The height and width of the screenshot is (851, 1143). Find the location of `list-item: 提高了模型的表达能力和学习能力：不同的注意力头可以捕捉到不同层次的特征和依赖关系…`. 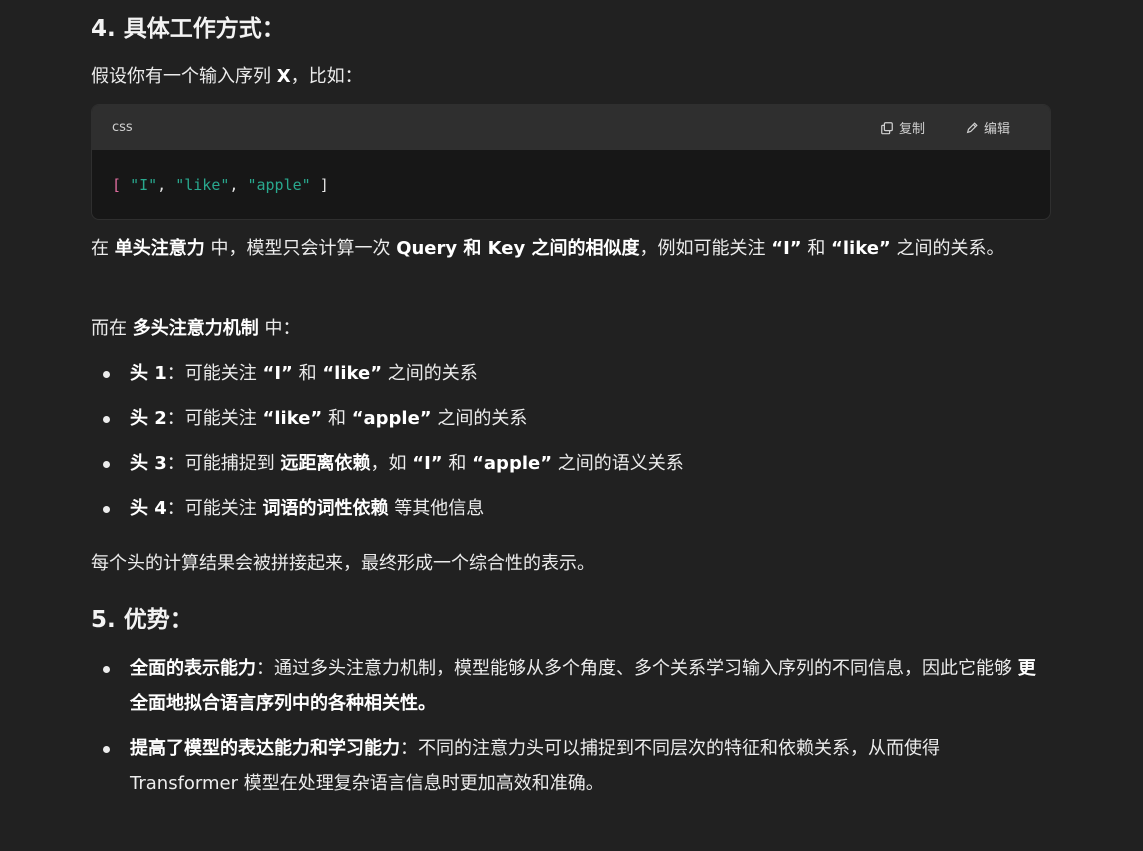

list-item: 提高了模型的表达能力和学习能力：不同的注意力头可以捕捉到不同层次的特征和依赖关系… is located at coordinates (571, 766).